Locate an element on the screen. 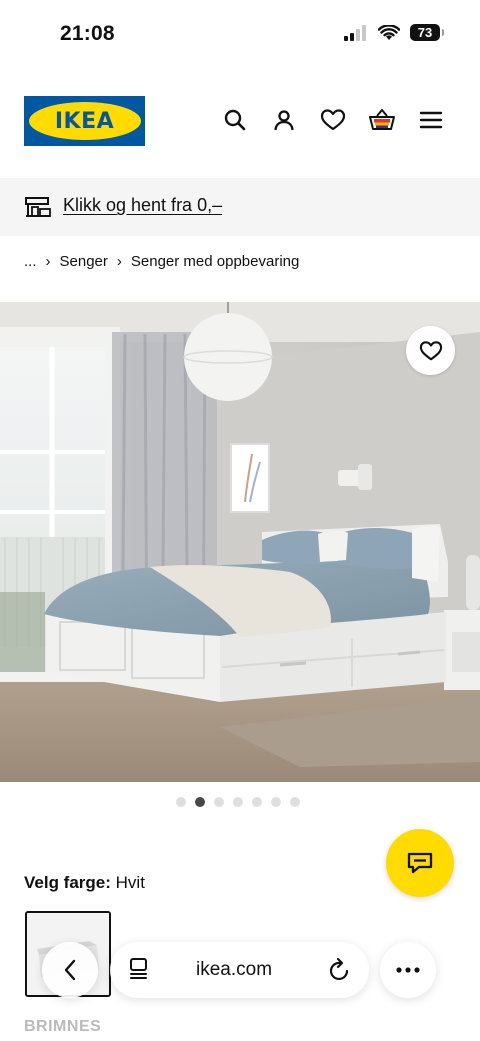  chat-button is located at coordinates (420, 863).